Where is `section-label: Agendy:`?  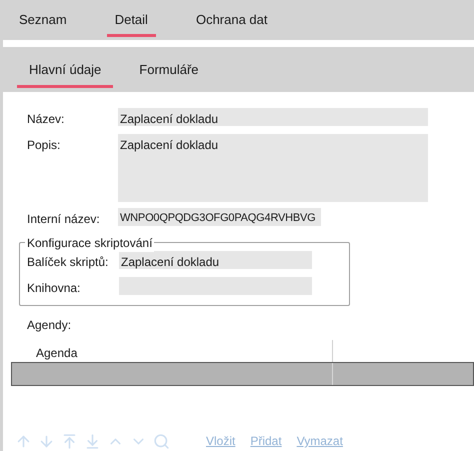 section-label: Agendy: is located at coordinates (49, 325).